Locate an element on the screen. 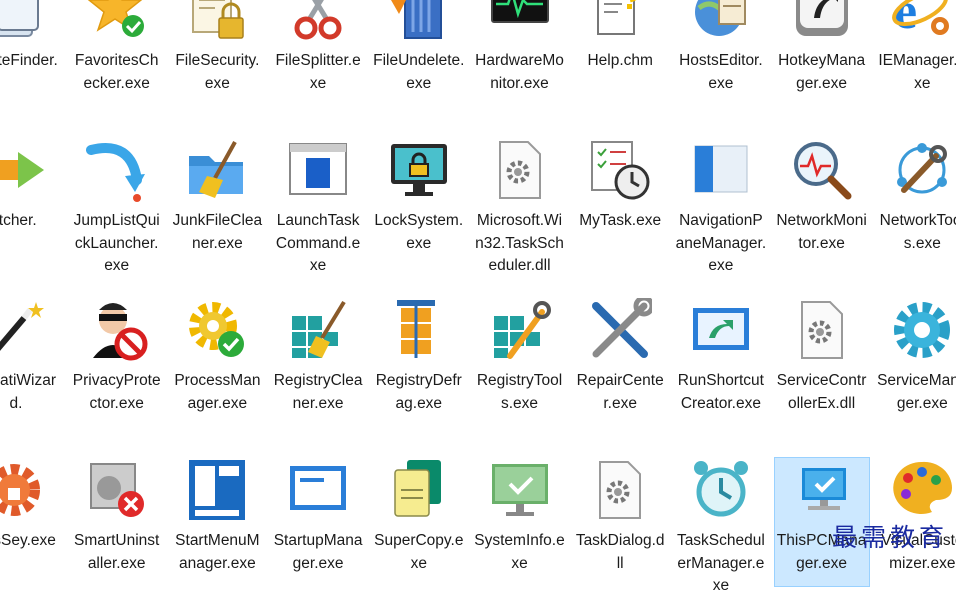  file-item-label: TaskSchedulerManager.exe is located at coordinates (720, 563).